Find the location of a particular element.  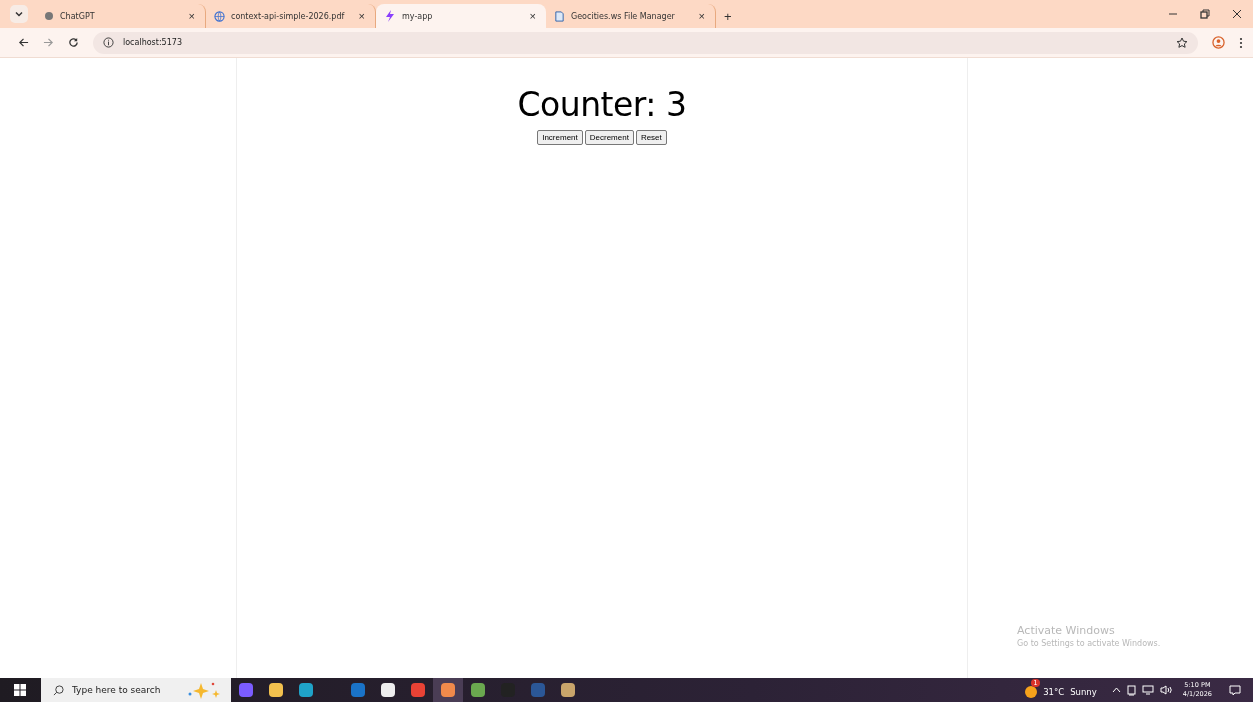

back-icon is located at coordinates (23, 42).